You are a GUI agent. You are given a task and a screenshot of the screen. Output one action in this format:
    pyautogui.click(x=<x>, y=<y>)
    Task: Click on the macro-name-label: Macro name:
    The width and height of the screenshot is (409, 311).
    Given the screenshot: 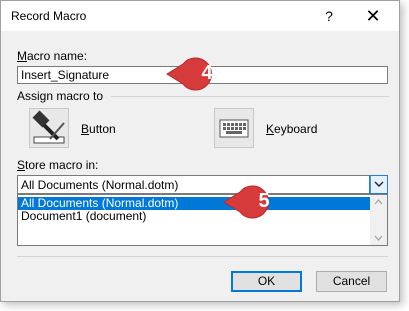 What is the action you would take?
    pyautogui.click(x=52, y=56)
    